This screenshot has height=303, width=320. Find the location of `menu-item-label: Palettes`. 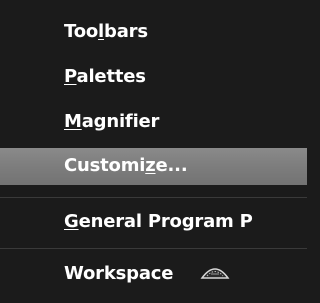

menu-item-label: Palettes is located at coordinates (105, 76).